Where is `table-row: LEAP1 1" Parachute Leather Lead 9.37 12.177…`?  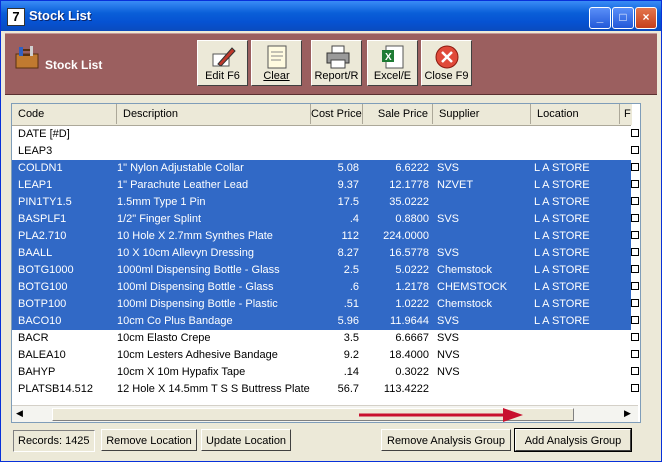
table-row: LEAP1 1" Parachute Leather Lead 9.37 12.177… is located at coordinates (322, 185).